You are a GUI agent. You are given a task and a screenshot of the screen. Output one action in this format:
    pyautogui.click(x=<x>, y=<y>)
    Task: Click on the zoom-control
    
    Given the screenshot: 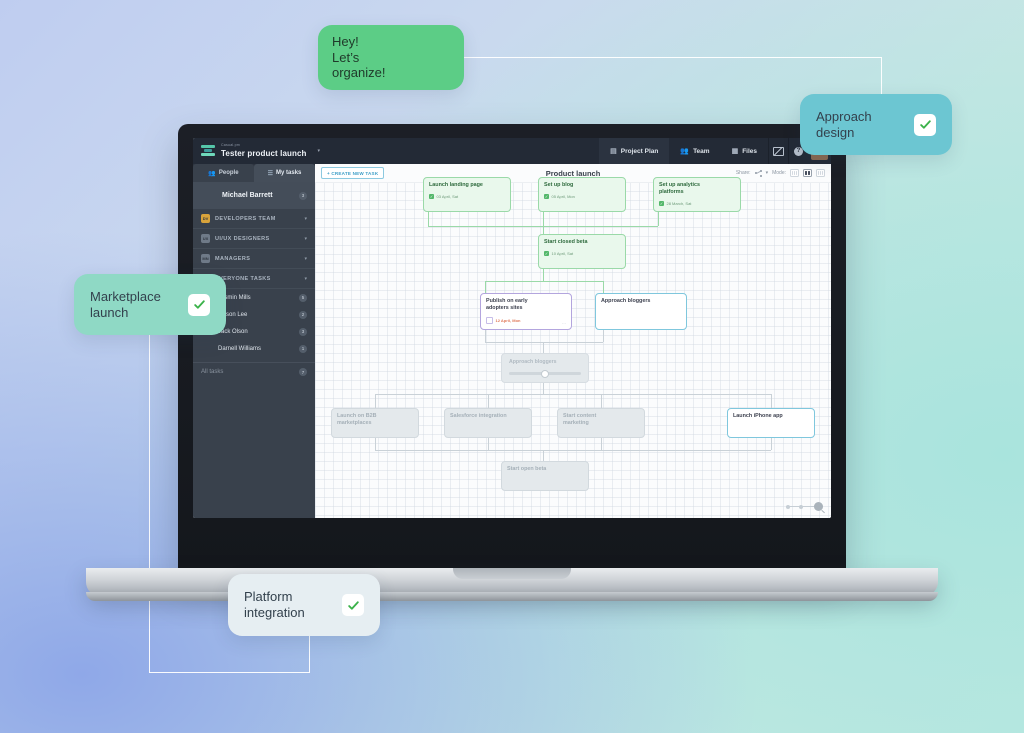 What is the action you would take?
    pyautogui.click(x=804, y=506)
    